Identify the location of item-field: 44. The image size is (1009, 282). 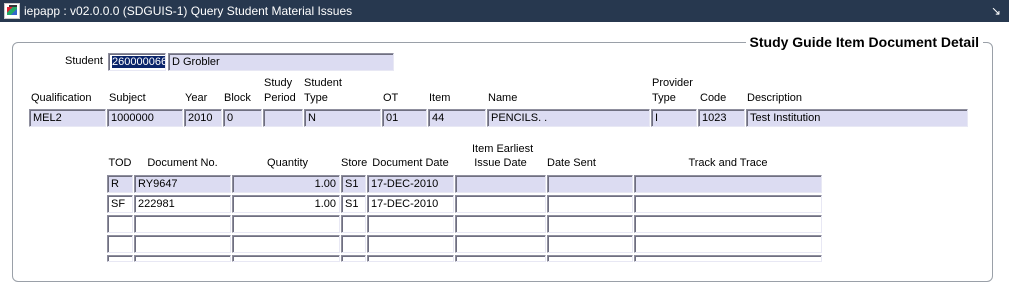
(457, 118).